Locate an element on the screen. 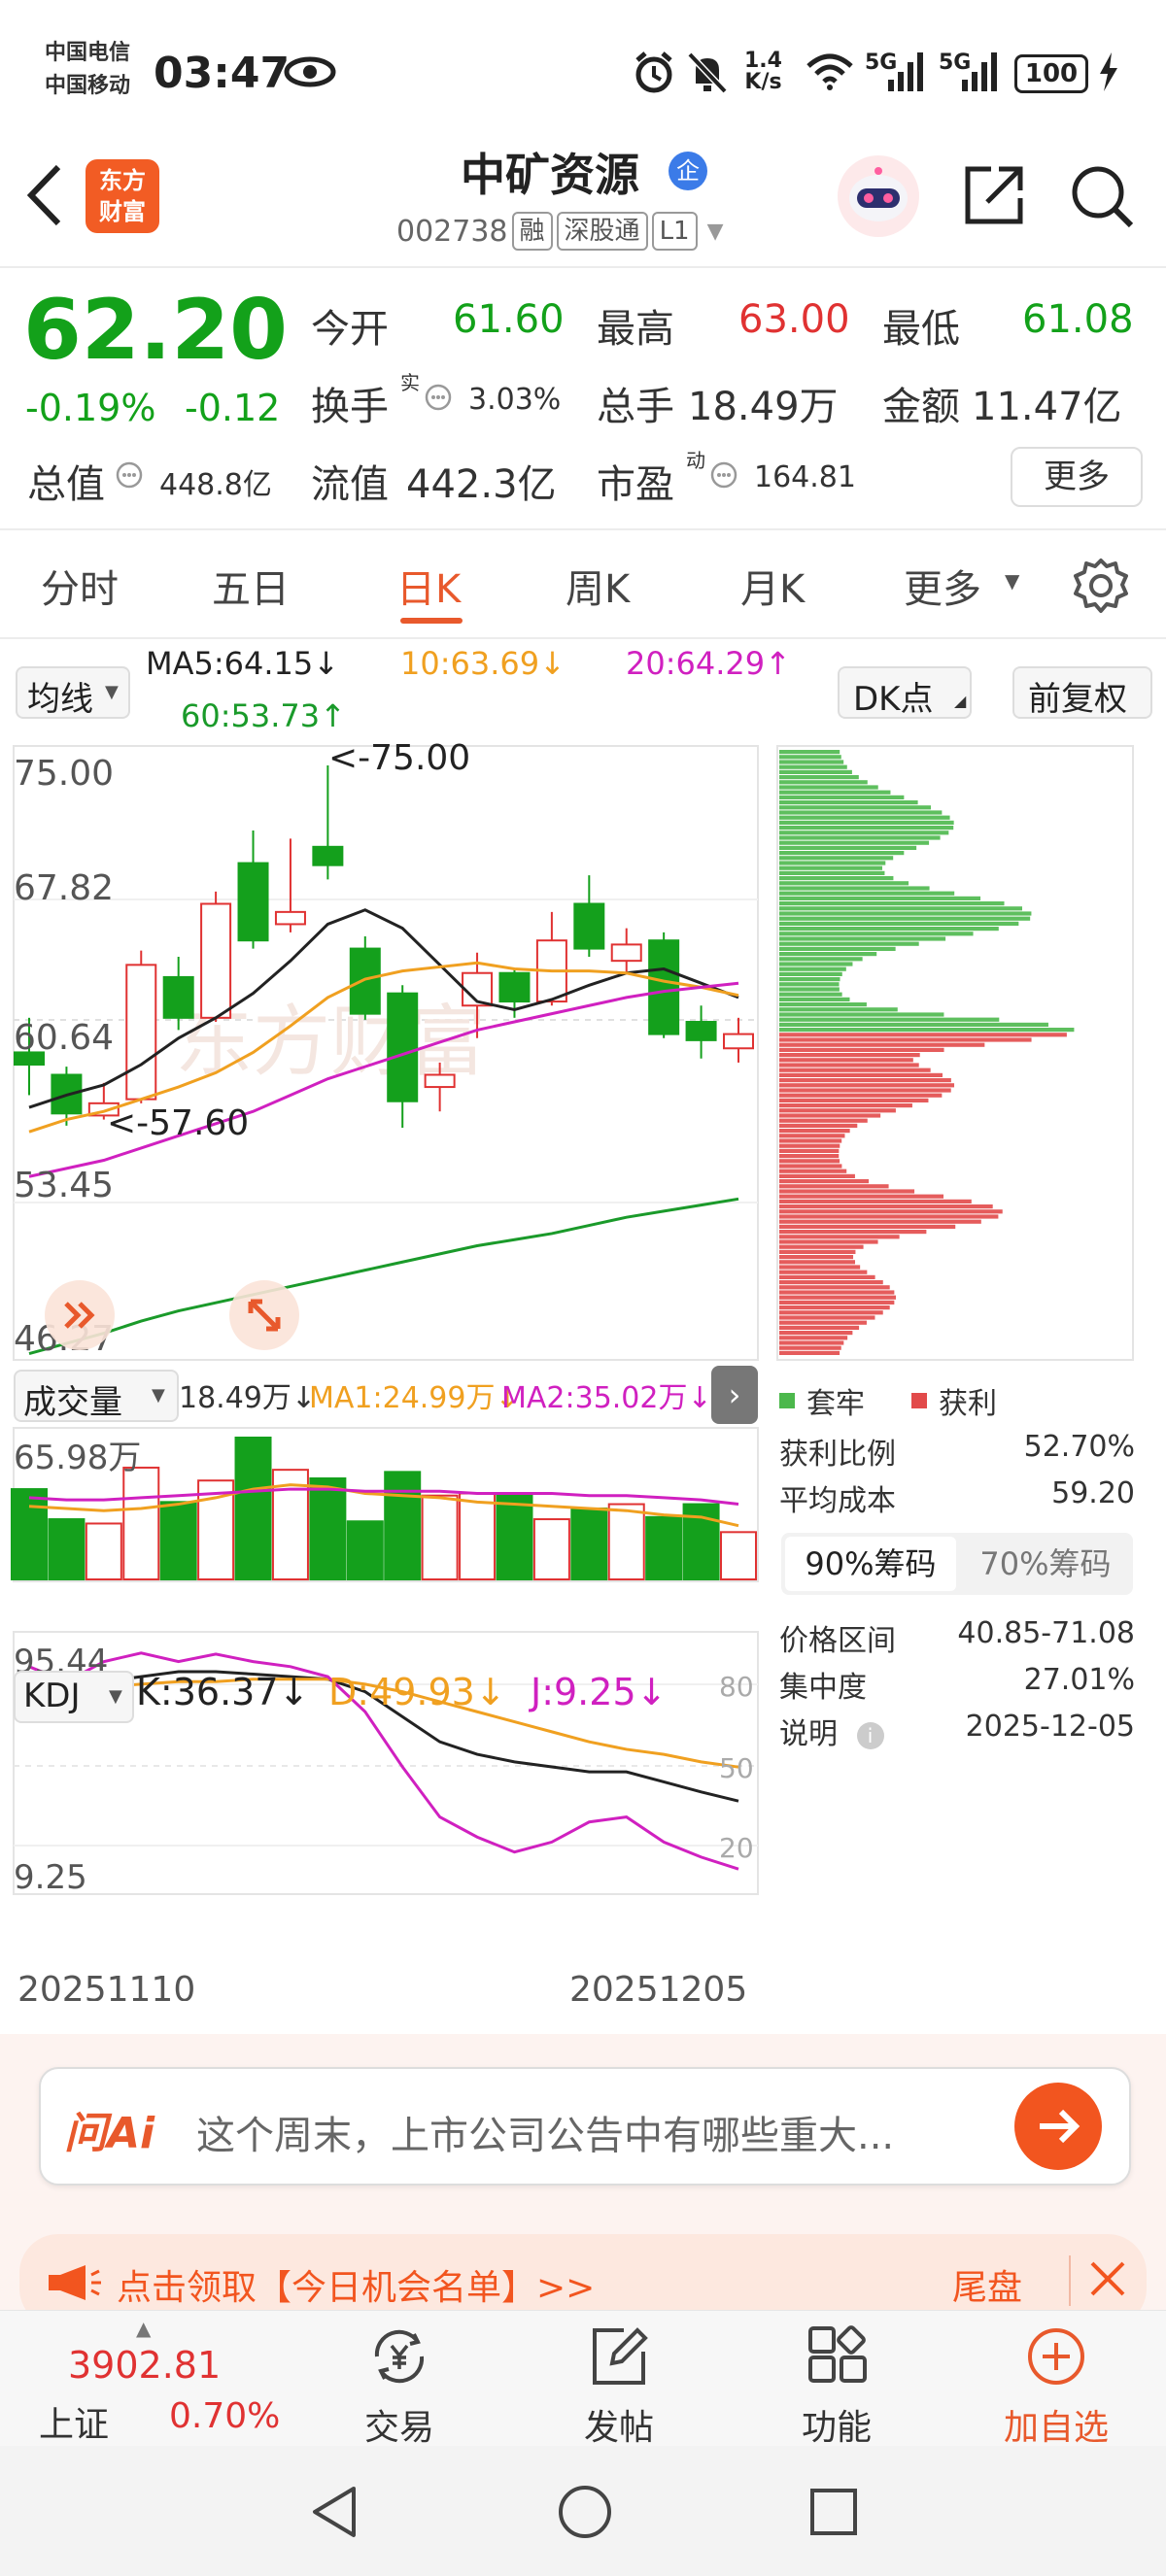  battery-icon: 100 is located at coordinates (1051, 73).